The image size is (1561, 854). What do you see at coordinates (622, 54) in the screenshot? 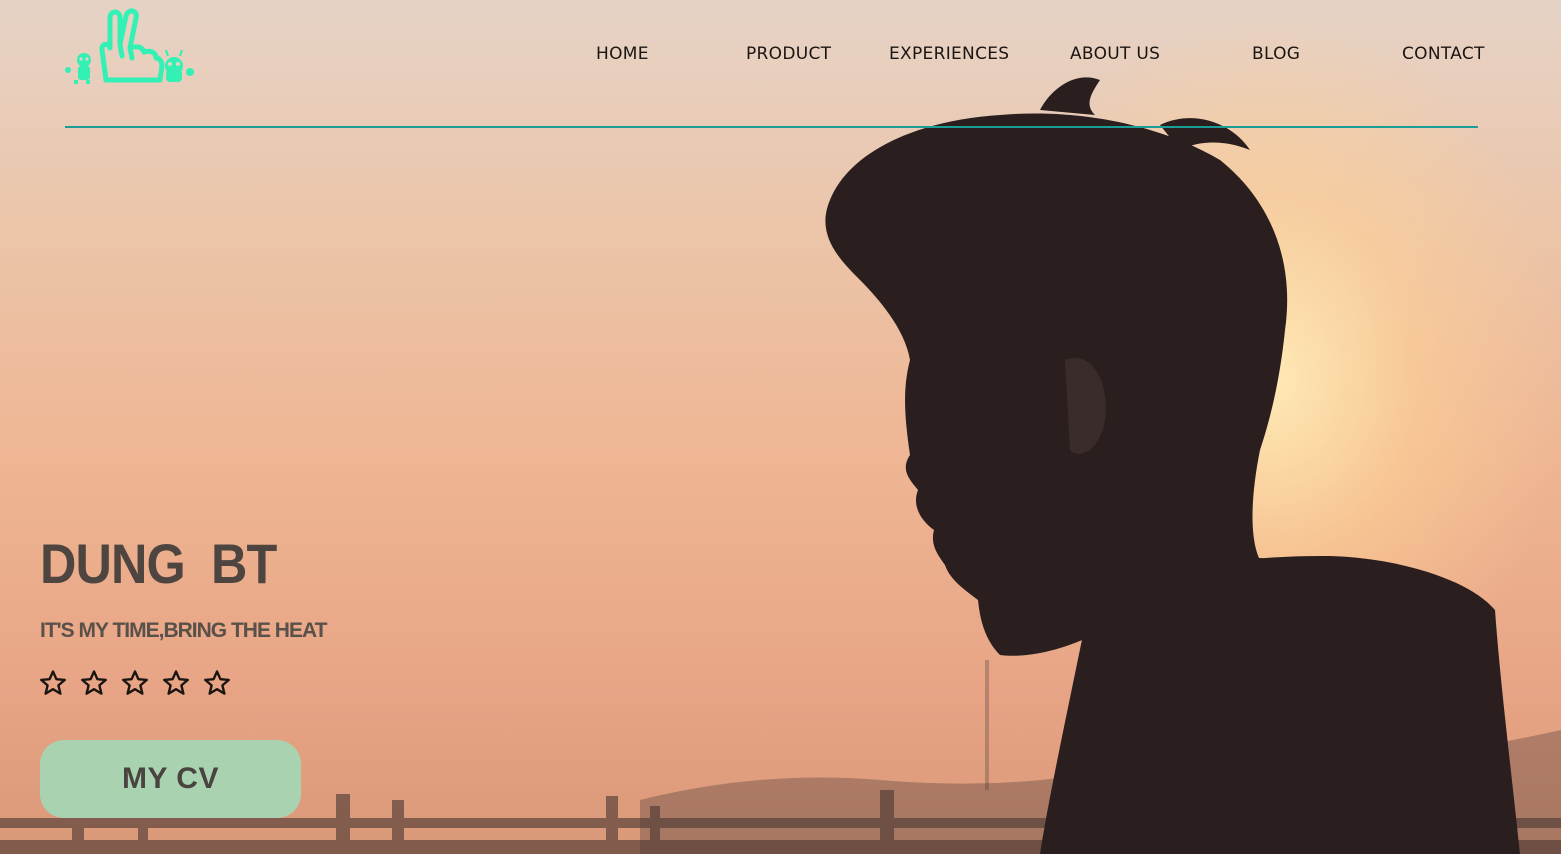
I see `nav-home-link: HOME` at bounding box center [622, 54].